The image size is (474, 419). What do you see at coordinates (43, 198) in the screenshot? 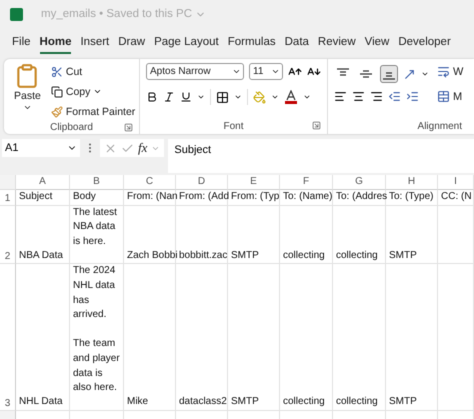
I see `table-cell: Subject` at bounding box center [43, 198].